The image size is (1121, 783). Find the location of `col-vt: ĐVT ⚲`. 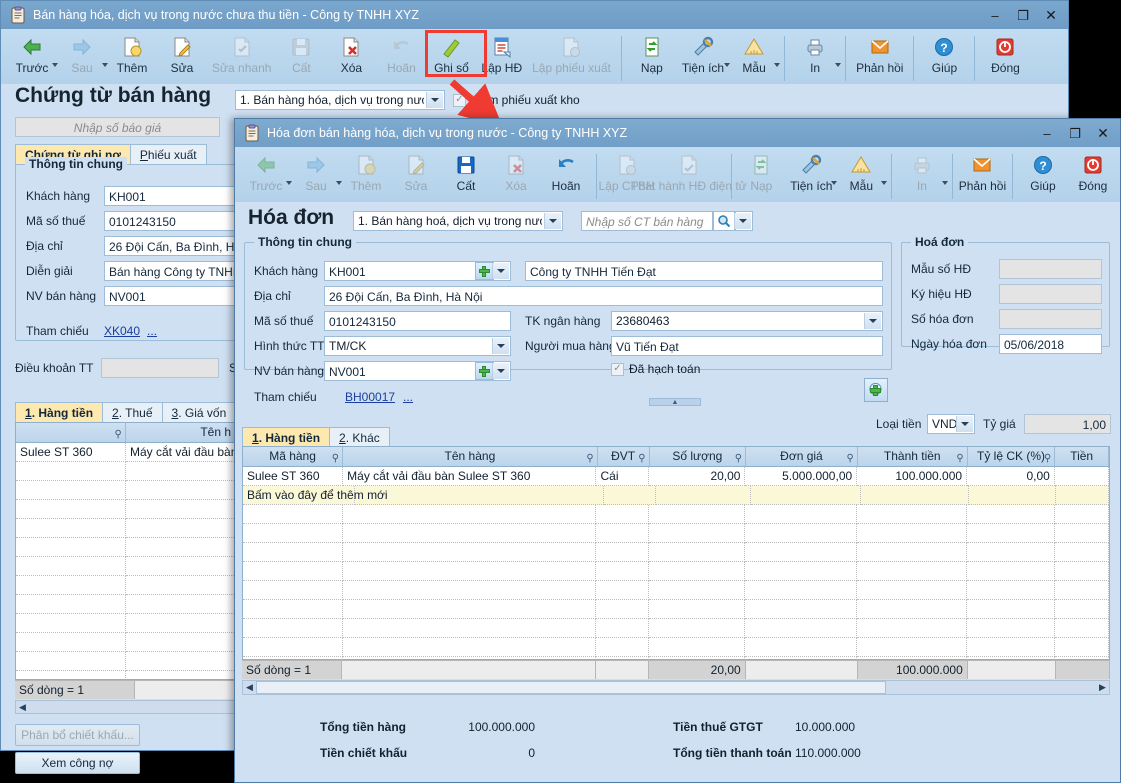

col-vt: ĐVT ⚲ is located at coordinates (624, 456).